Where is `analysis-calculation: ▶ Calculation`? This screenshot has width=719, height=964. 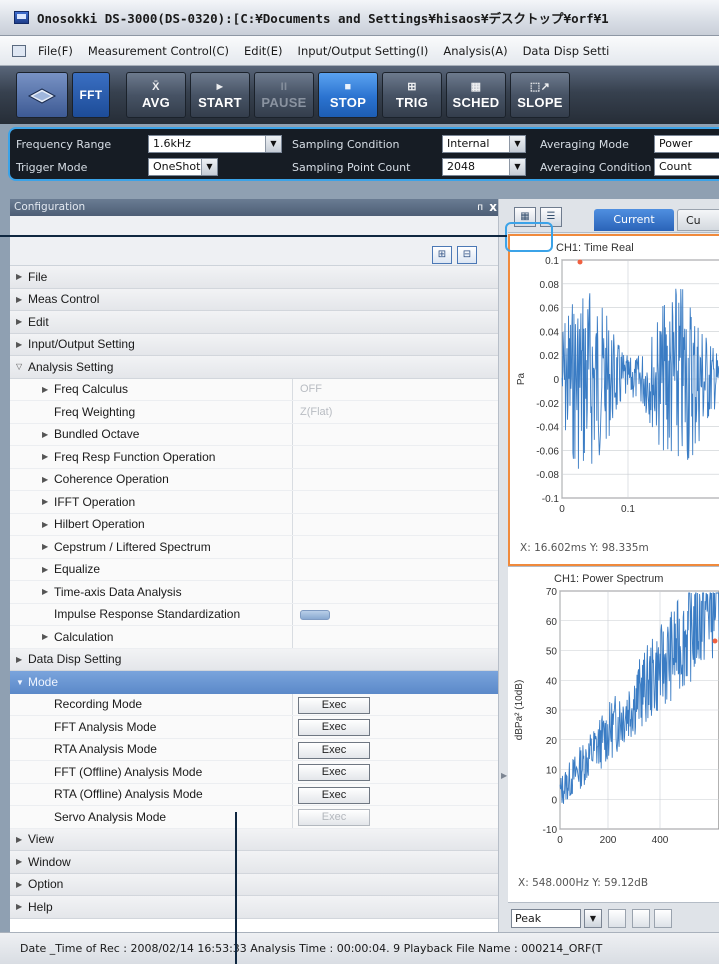
analysis-calculation: ▶ Calculation is located at coordinates (257, 637).